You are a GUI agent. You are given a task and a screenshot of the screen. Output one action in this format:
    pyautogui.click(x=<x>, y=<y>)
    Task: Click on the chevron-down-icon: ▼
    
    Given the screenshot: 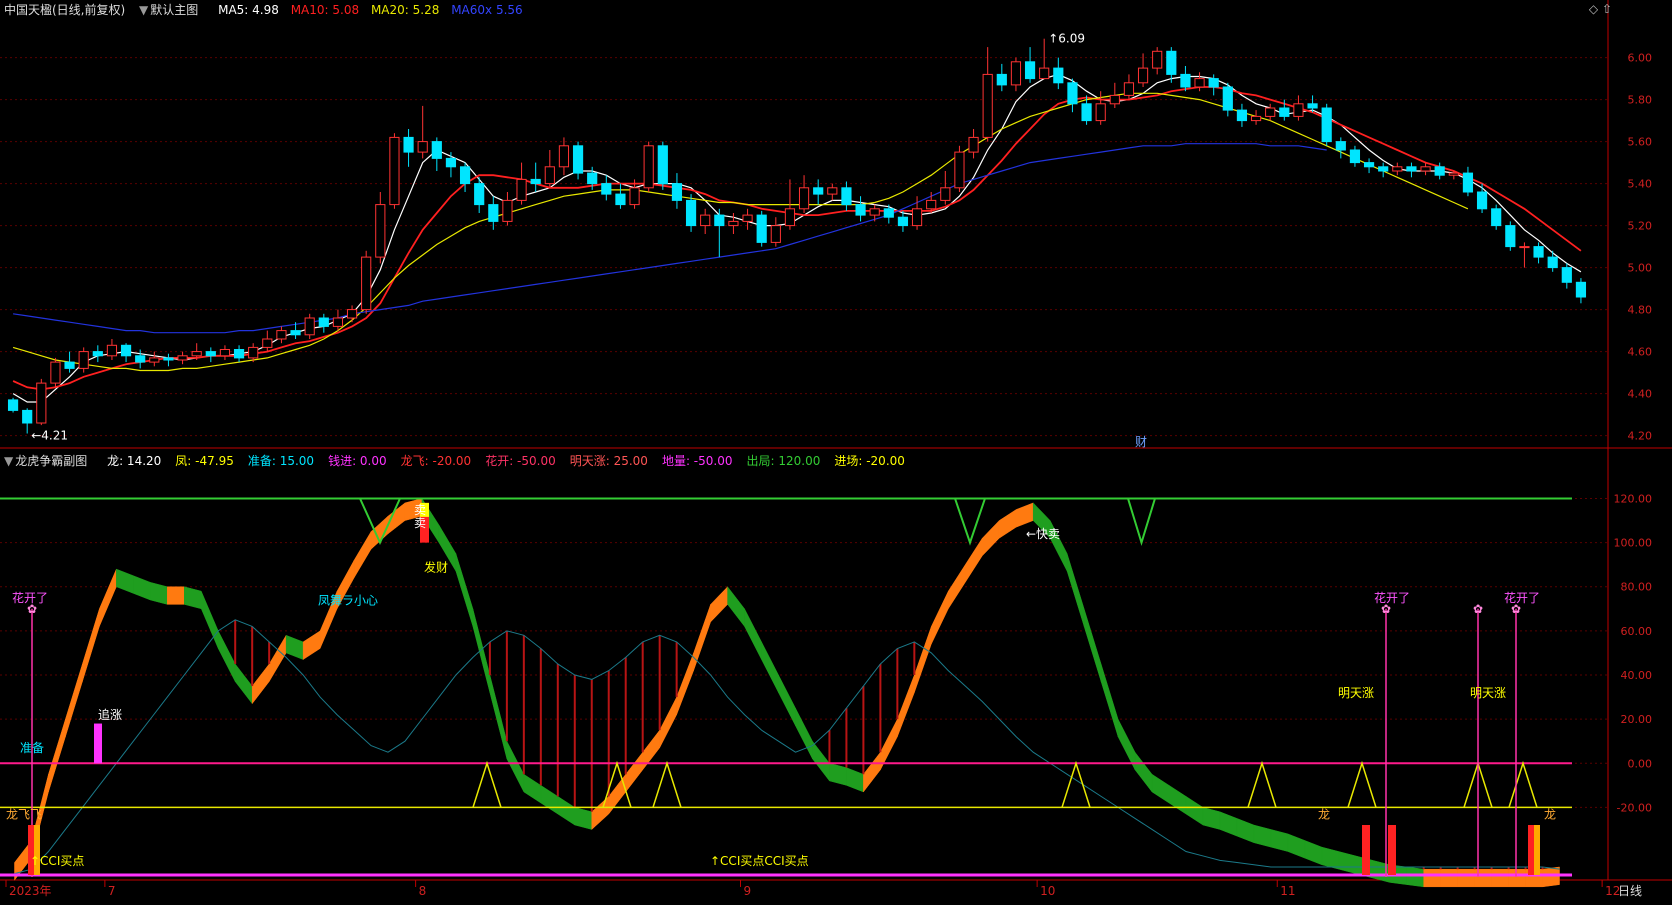 What is the action you would take?
    pyautogui.click(x=144, y=10)
    